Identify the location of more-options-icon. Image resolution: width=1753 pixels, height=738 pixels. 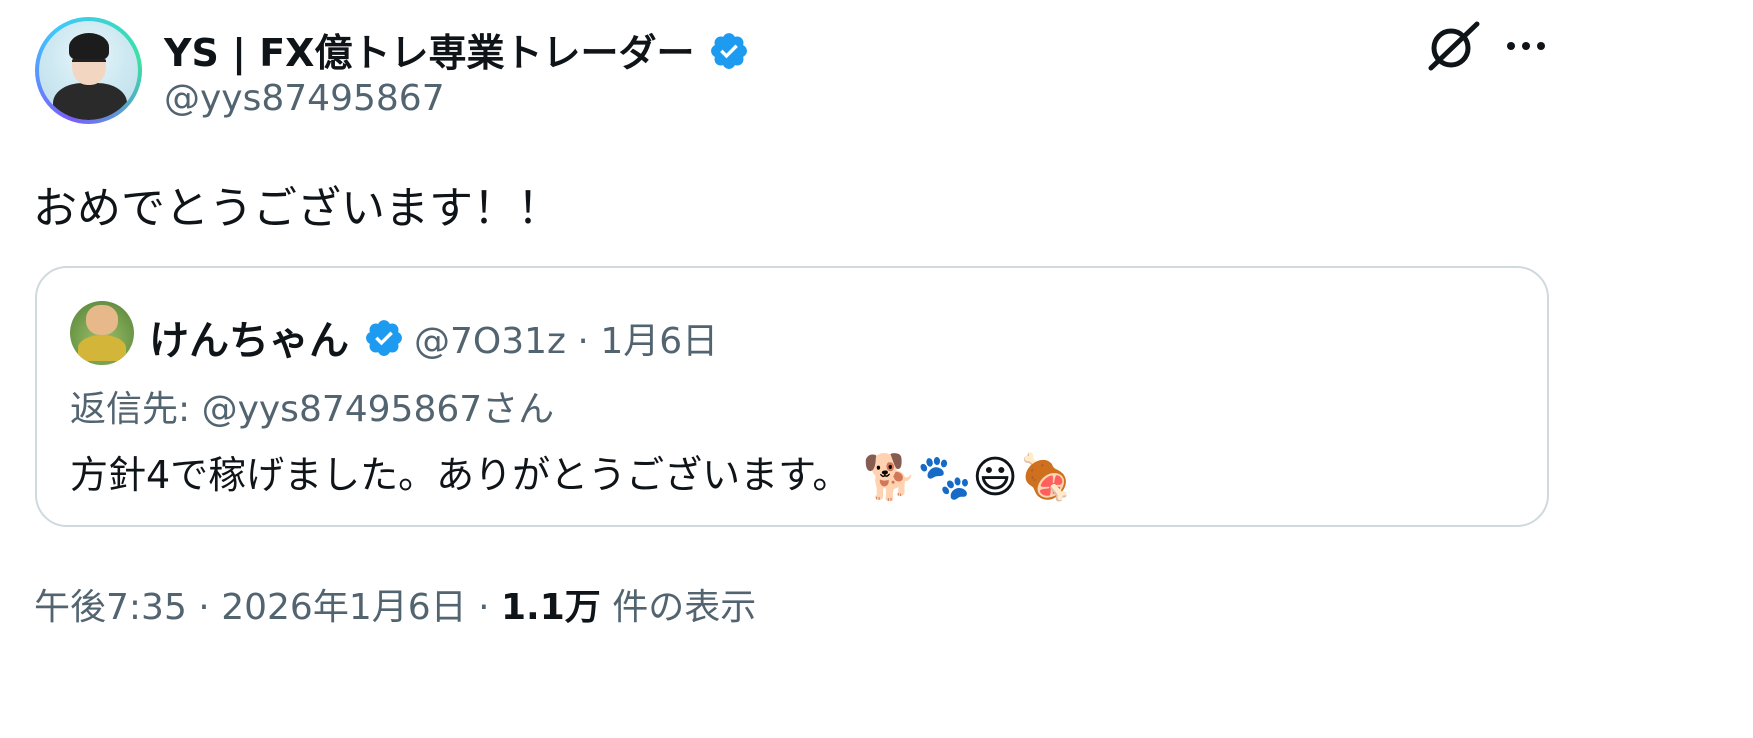
(1526, 46).